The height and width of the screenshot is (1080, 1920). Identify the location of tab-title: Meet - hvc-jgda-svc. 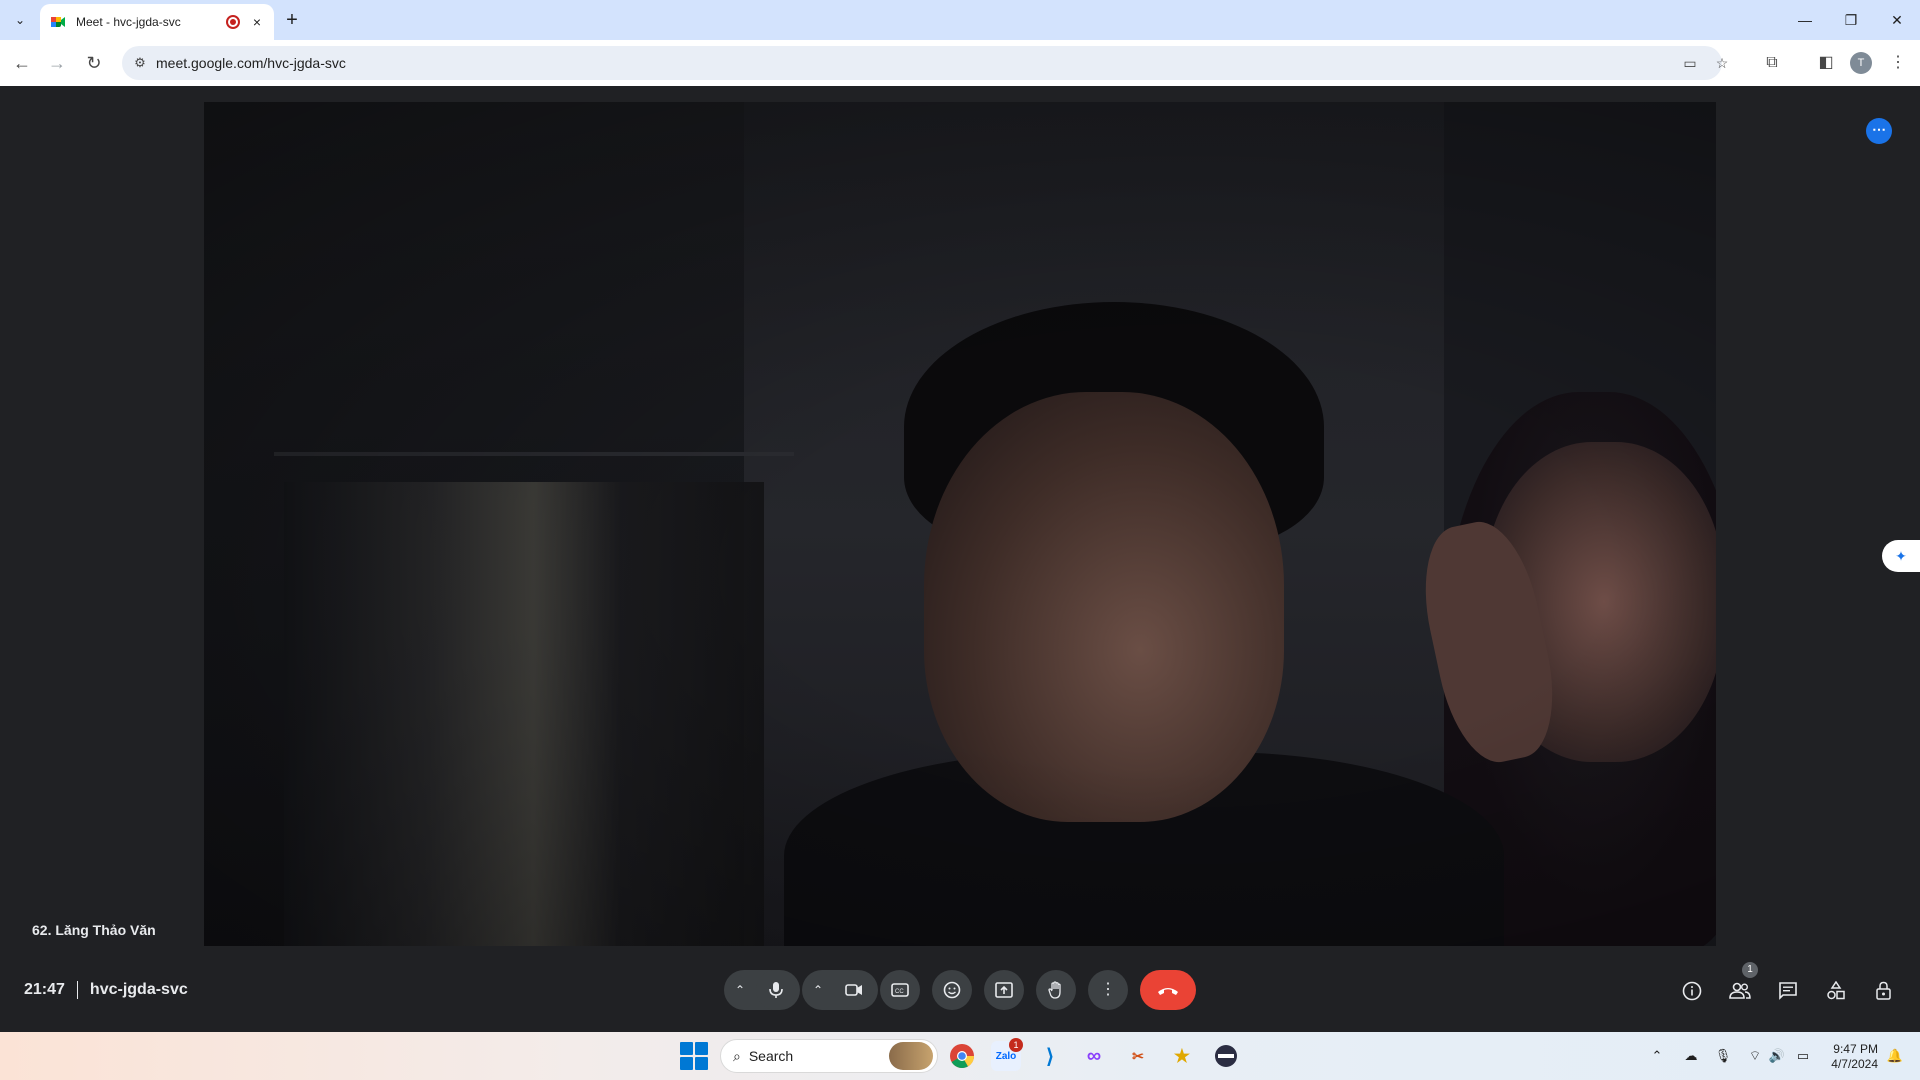
(128, 22).